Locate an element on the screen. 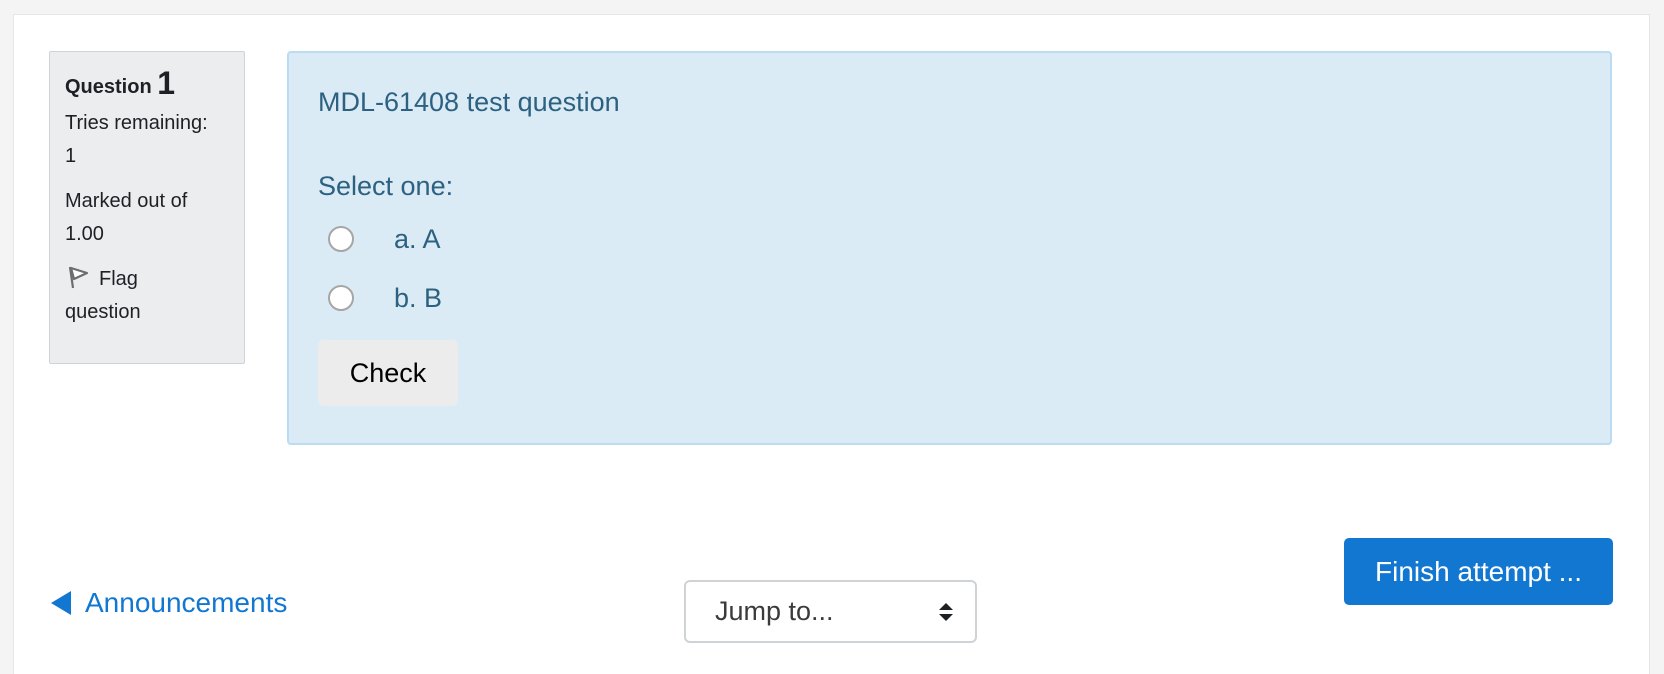  previous-activity-link: Announcements is located at coordinates (169, 603).